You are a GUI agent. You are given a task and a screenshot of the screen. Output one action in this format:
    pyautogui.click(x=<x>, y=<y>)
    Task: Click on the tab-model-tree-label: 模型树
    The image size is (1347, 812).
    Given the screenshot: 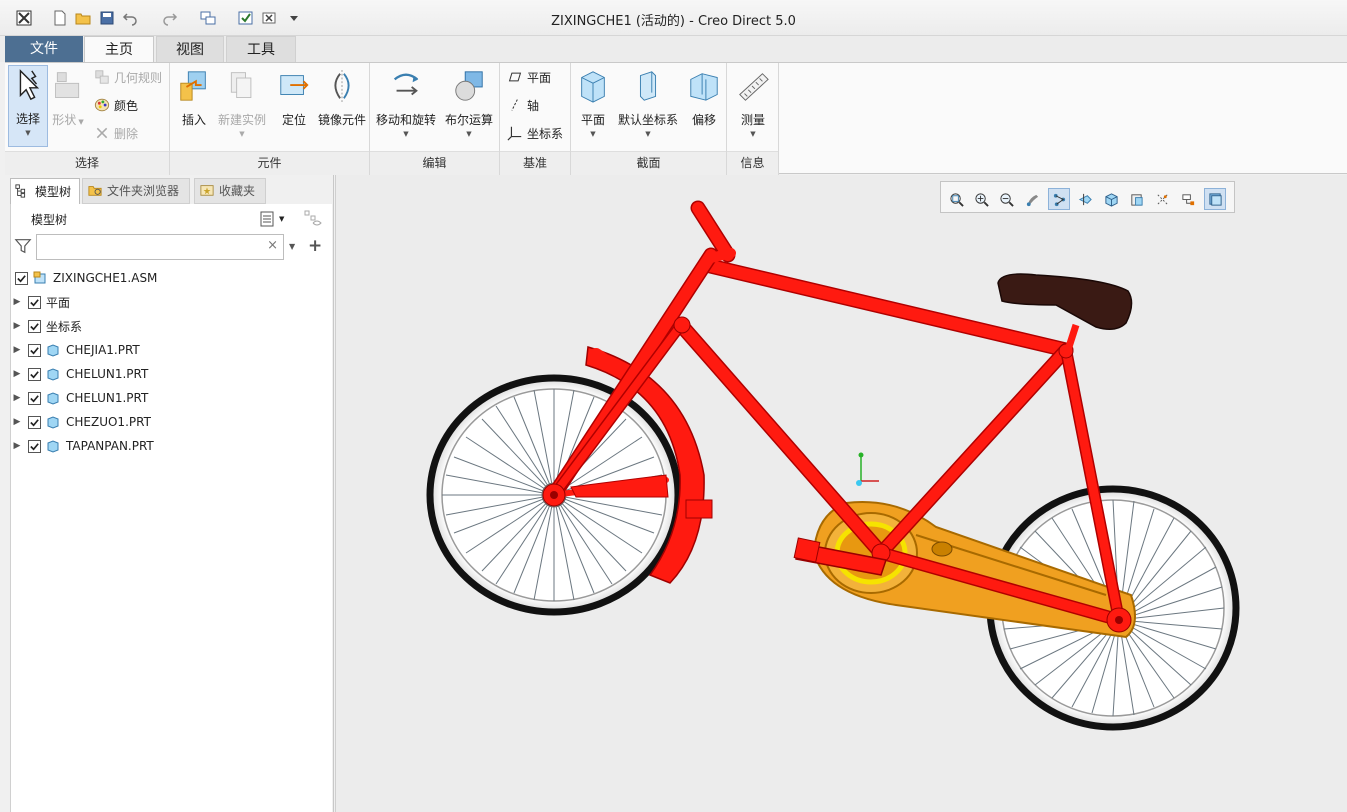 What is the action you would take?
    pyautogui.click(x=53, y=191)
    